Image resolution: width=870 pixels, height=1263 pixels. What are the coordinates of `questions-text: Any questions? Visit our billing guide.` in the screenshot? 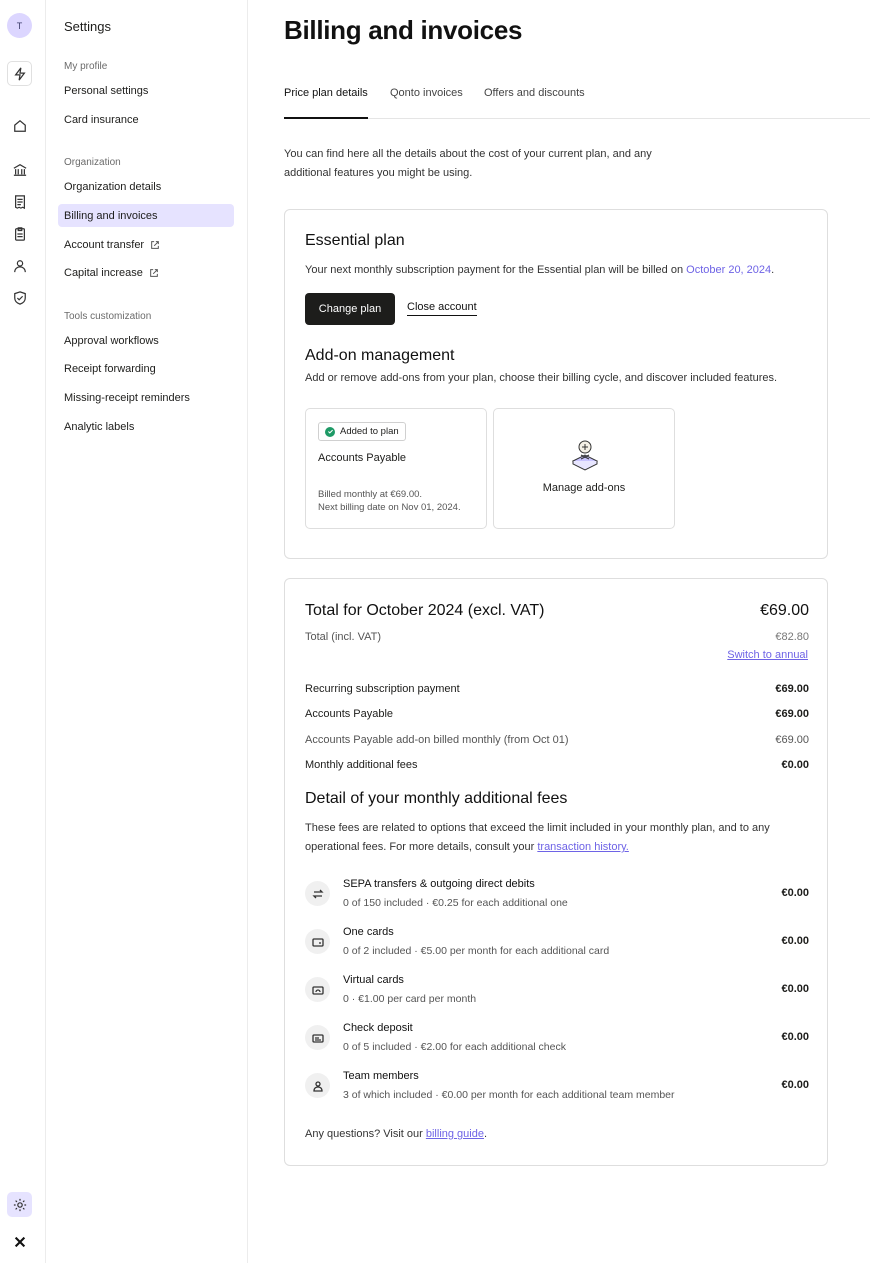 It's located at (396, 1134).